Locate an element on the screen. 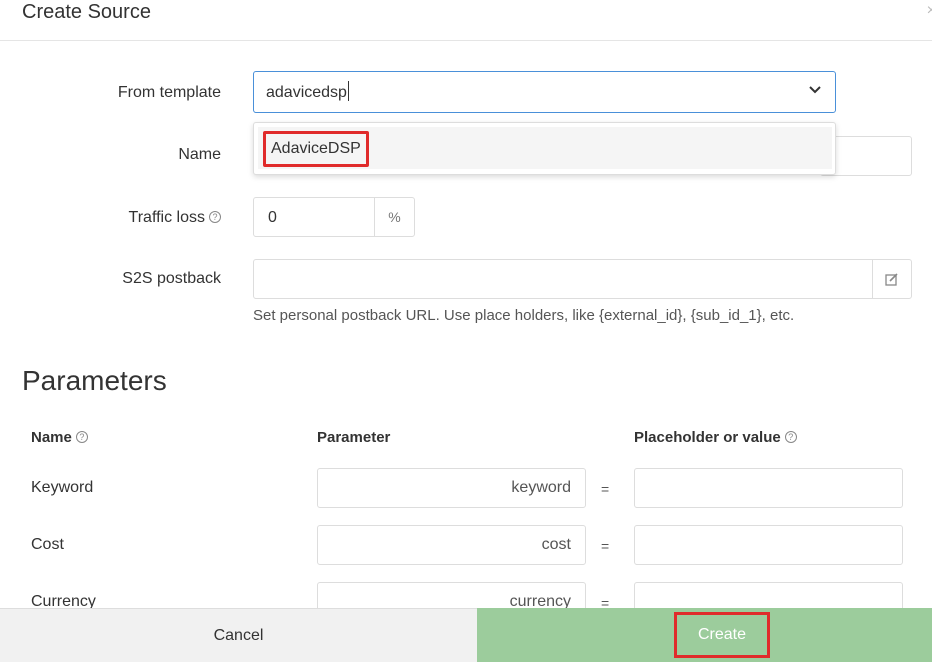 This screenshot has height=662, width=932. s2s-postback-input is located at coordinates (563, 279).